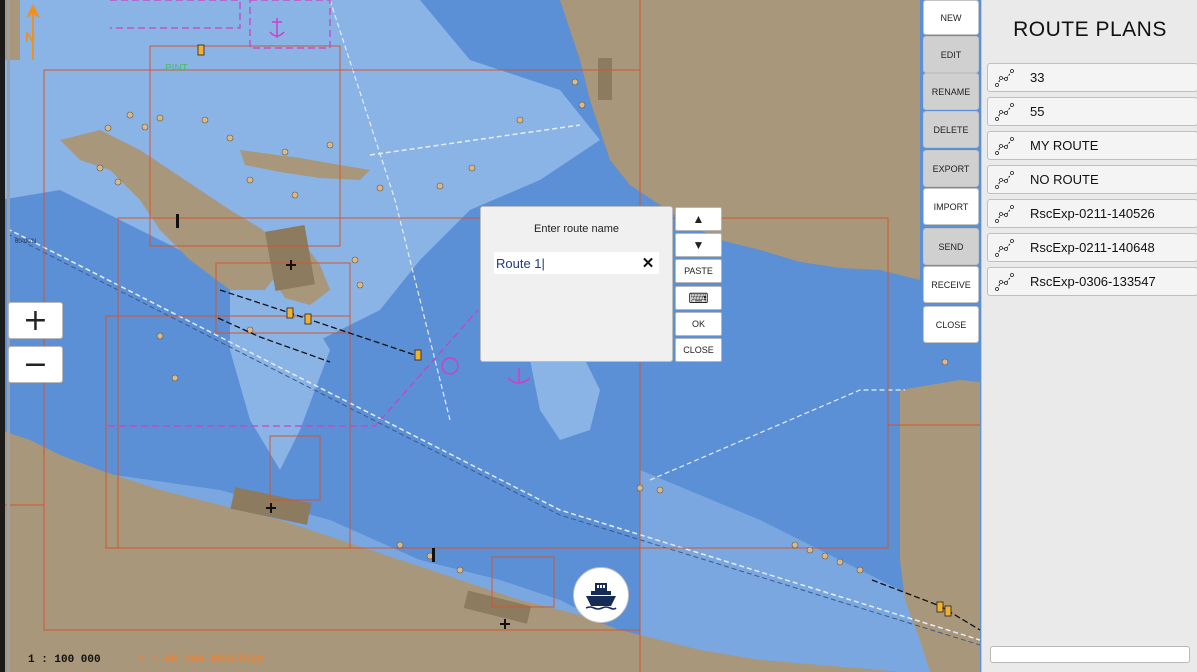  What do you see at coordinates (176, 68) in the screenshot?
I see `chart-place-label: PINT` at bounding box center [176, 68].